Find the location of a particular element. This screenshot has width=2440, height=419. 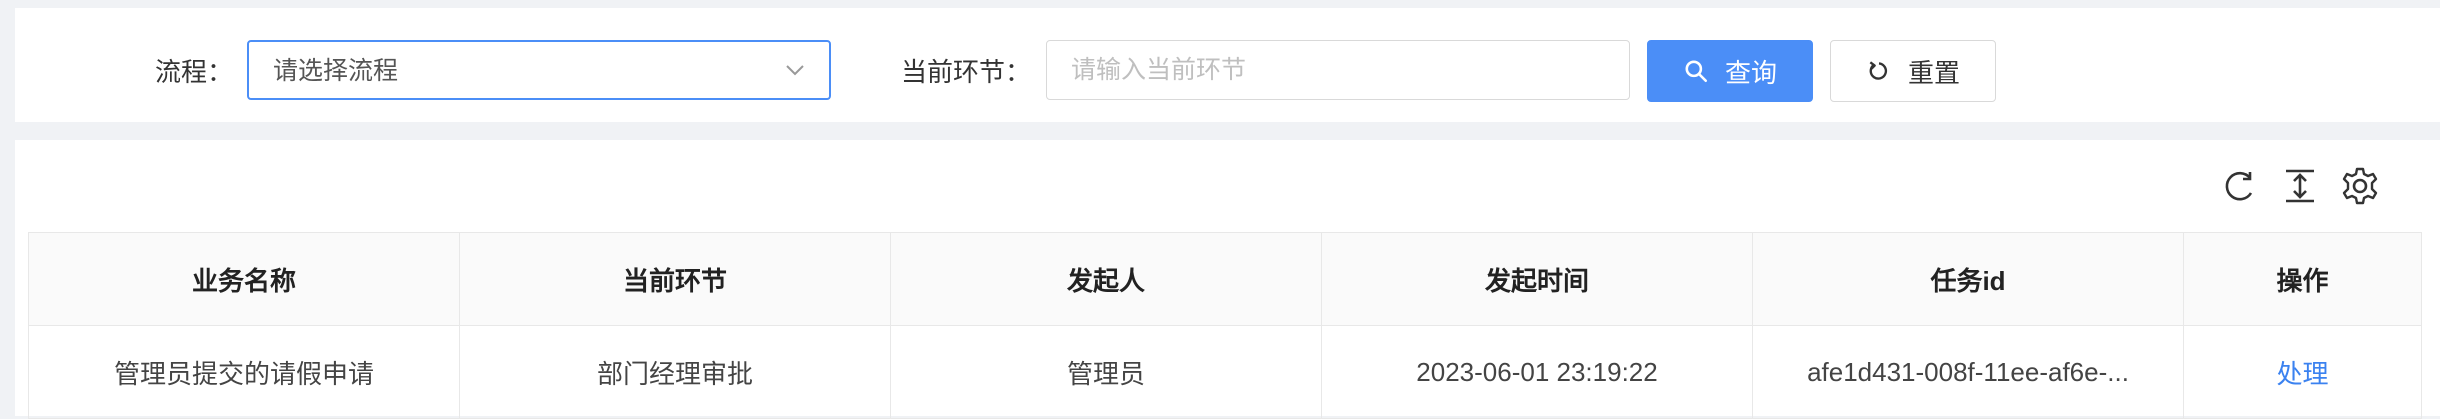

process-link: 处理 is located at coordinates (2302, 374).